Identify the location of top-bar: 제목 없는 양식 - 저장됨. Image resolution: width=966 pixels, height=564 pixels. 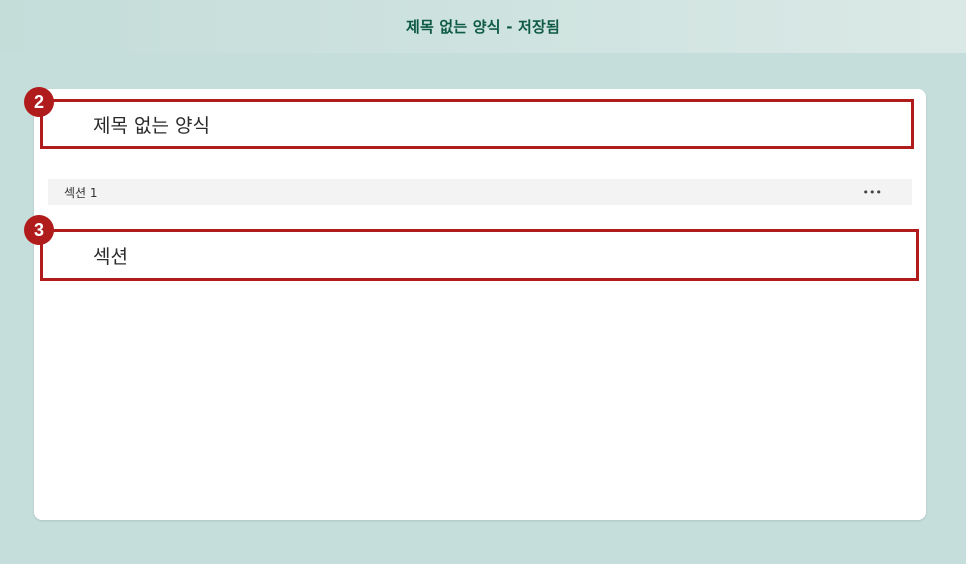
(483, 26).